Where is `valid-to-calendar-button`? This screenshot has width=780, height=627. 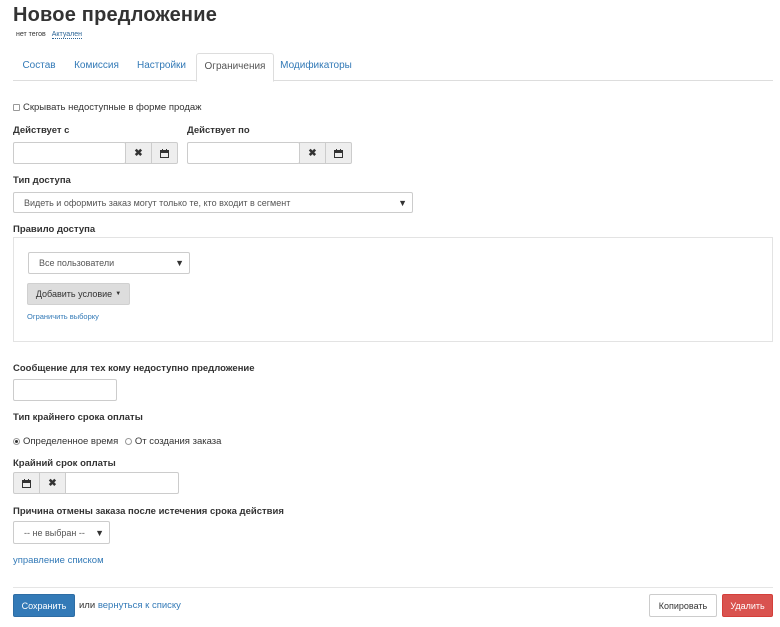 valid-to-calendar-button is located at coordinates (338, 153).